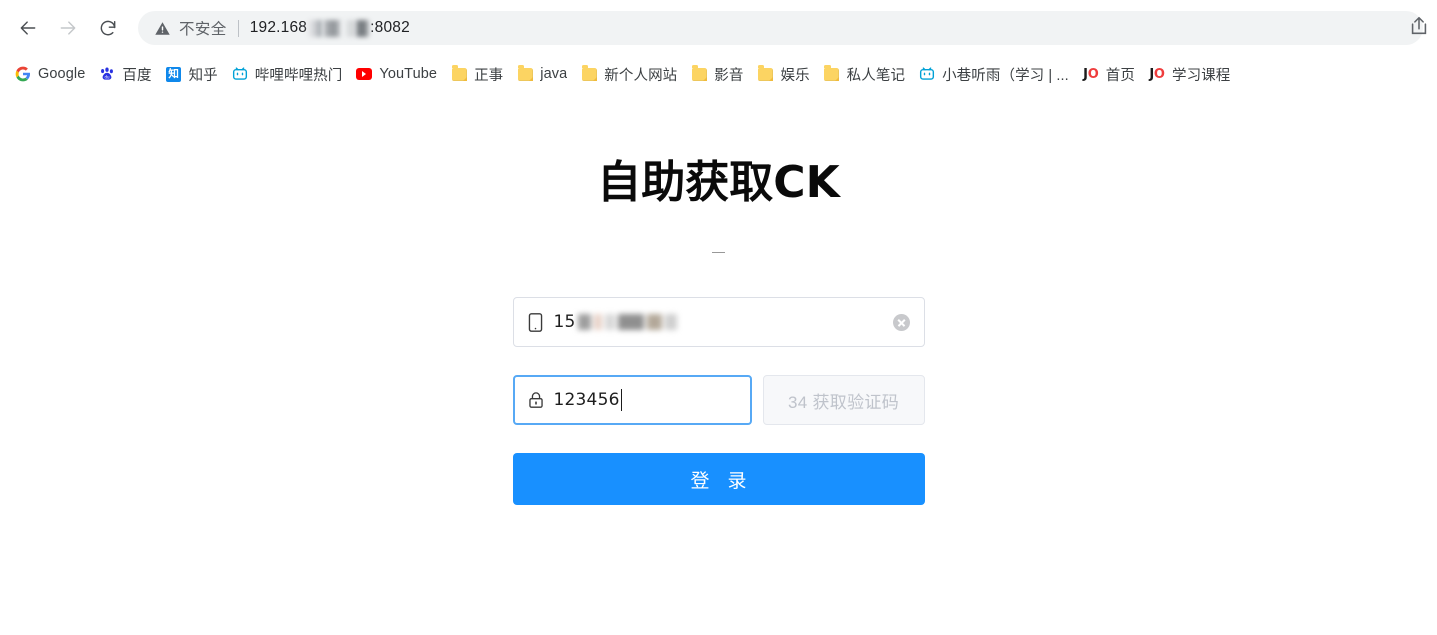  Describe the element at coordinates (203, 29) in the screenshot. I see `security-status-label: 不安全` at that location.